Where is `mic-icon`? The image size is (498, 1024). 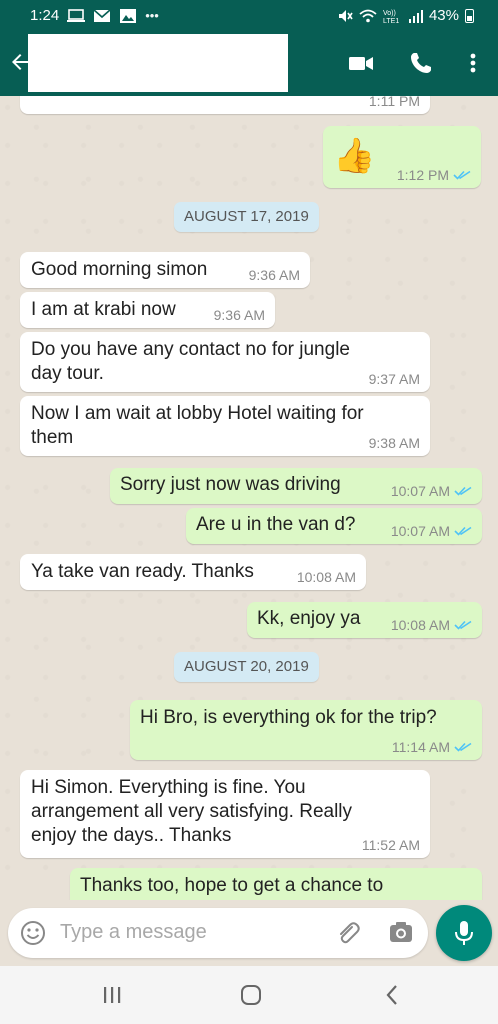
mic-icon is located at coordinates (464, 933).